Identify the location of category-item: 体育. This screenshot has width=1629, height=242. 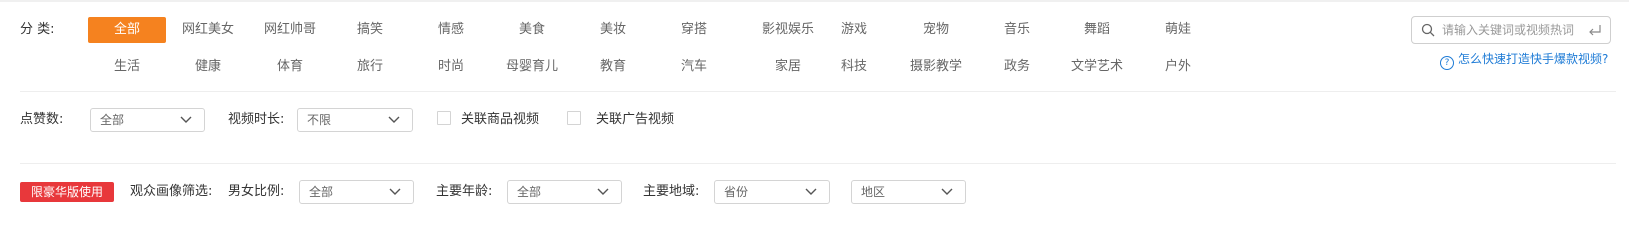
(290, 67).